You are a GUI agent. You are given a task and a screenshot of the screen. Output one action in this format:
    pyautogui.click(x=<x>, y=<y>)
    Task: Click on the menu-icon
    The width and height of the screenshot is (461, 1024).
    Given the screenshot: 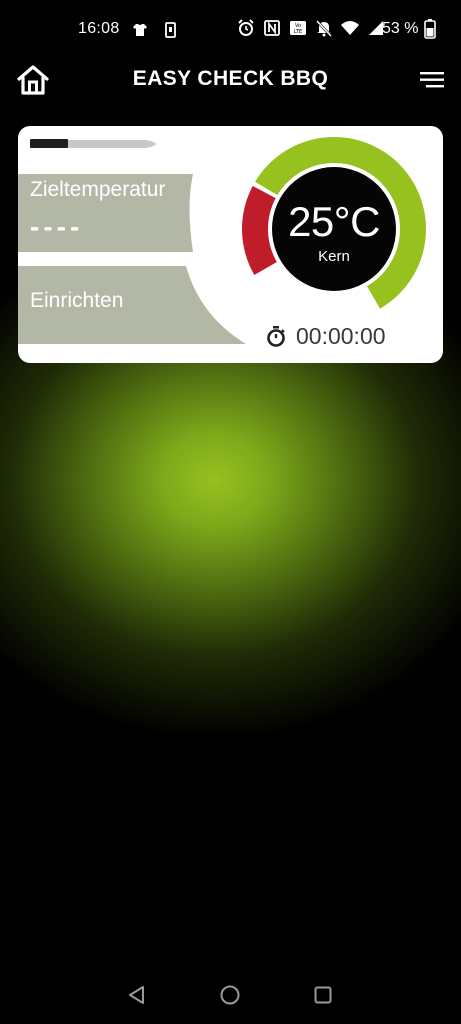 What is the action you would take?
    pyautogui.click(x=432, y=80)
    